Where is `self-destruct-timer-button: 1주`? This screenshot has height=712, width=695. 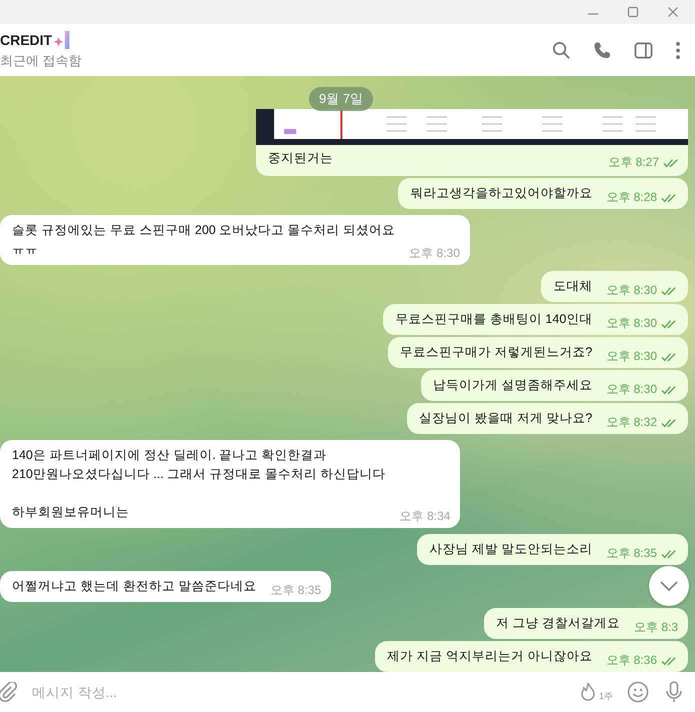
self-destruct-timer-button: 1주 is located at coordinates (595, 692).